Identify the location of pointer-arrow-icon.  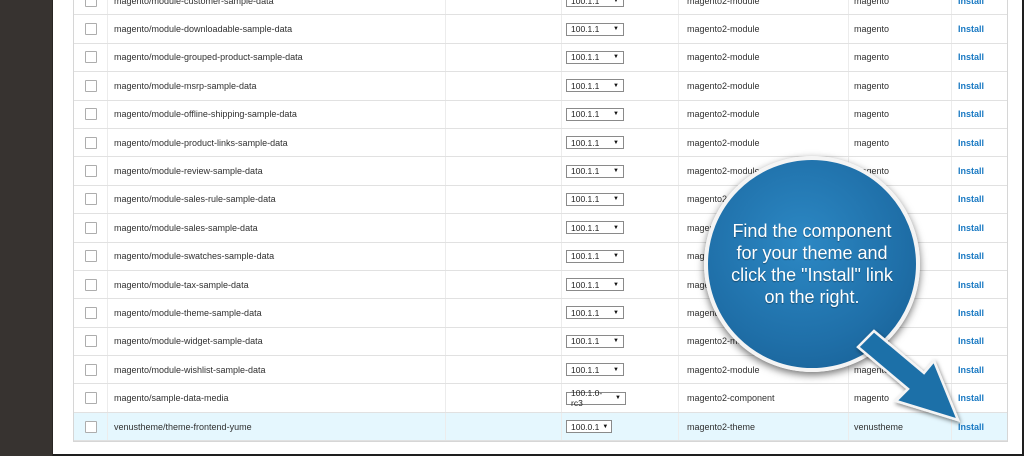
(908, 375).